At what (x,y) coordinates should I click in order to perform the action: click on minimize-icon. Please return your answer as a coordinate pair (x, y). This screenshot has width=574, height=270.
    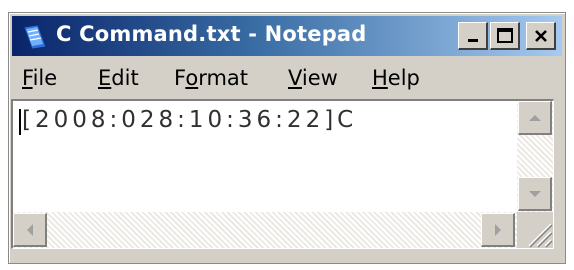
    Looking at the image, I should click on (472, 40).